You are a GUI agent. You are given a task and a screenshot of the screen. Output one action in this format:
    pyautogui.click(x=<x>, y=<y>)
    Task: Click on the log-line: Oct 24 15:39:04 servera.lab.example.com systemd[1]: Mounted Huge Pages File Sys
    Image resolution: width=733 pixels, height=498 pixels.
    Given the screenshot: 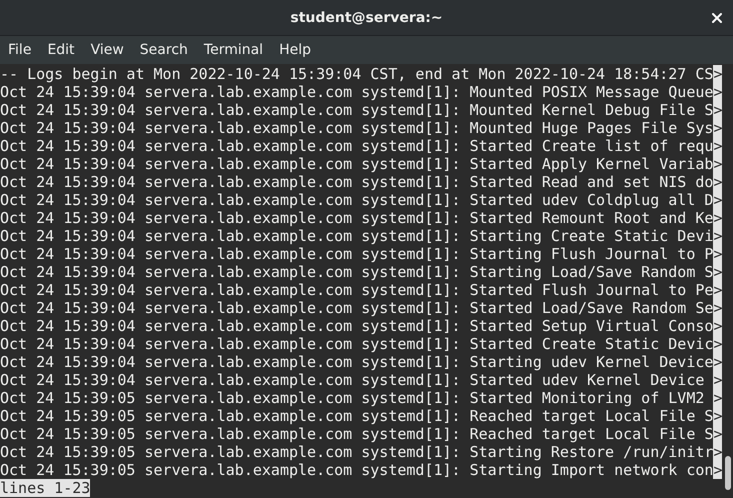 What is the action you would take?
    pyautogui.click(x=357, y=128)
    